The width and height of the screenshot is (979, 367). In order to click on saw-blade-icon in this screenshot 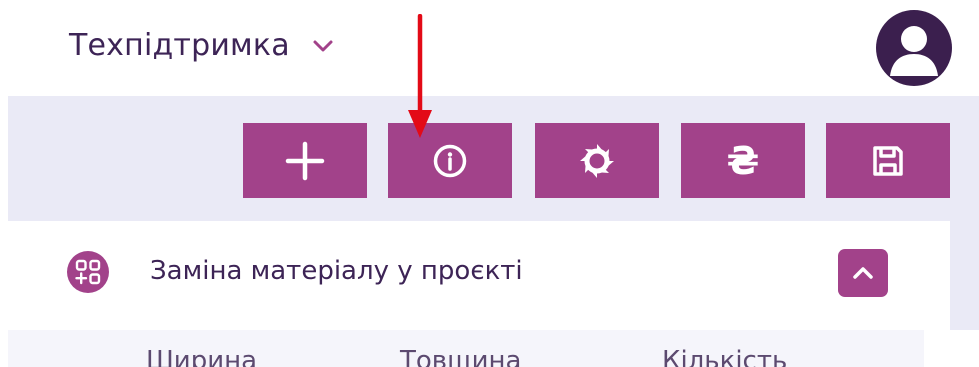, I will do `click(597, 160)`.